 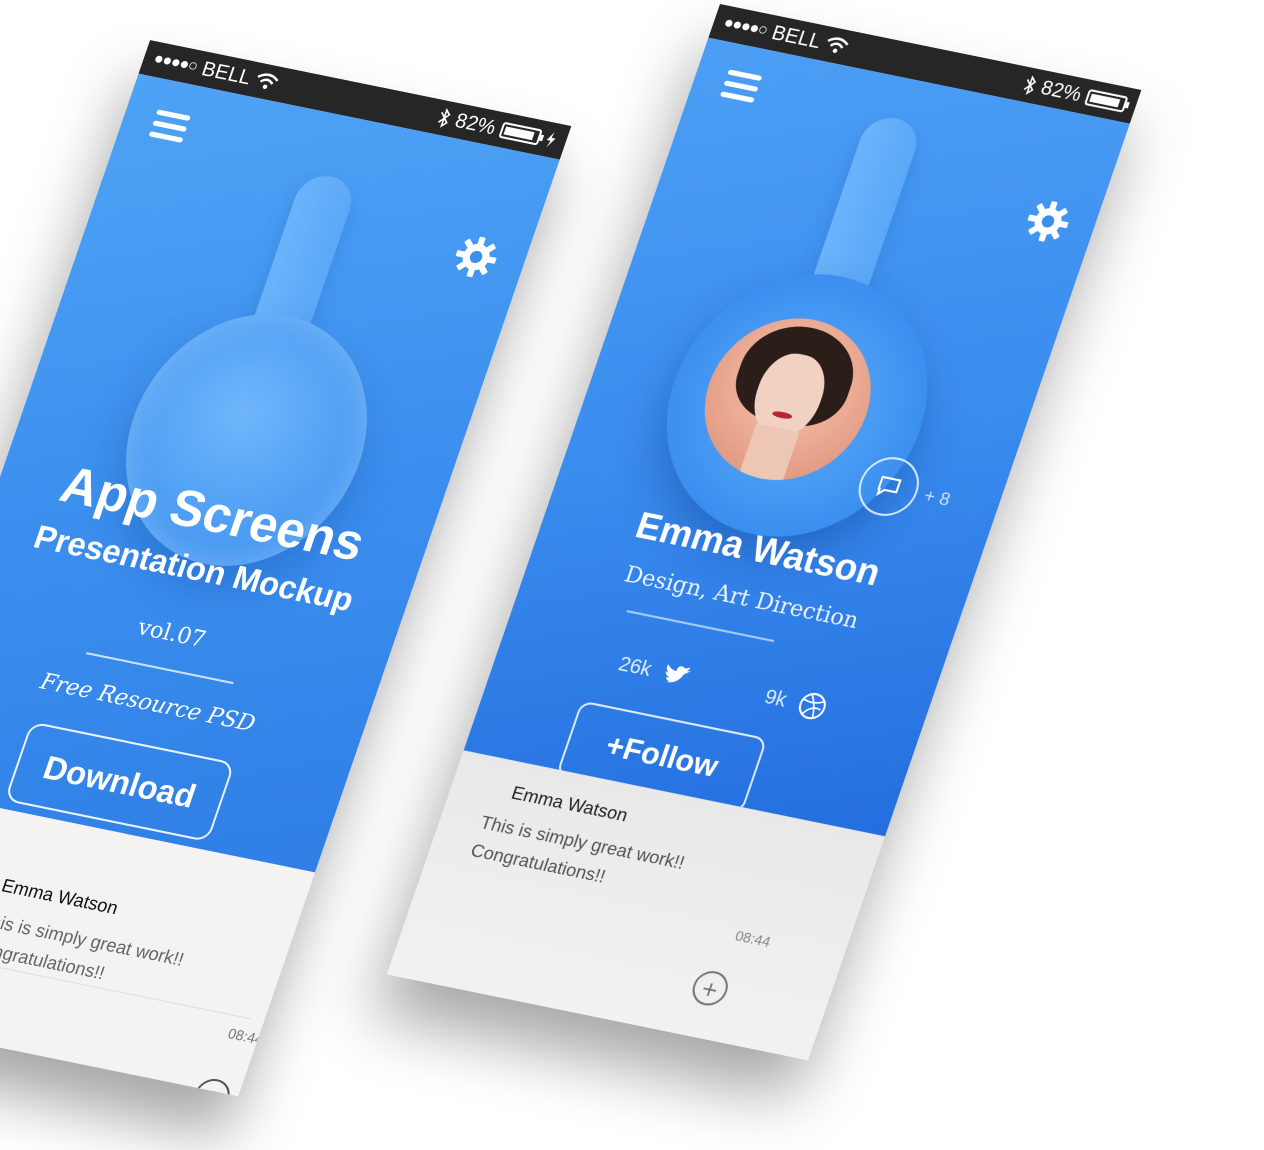 What do you see at coordinates (796, 703) in the screenshot?
I see `dribbble-stat: 9k` at bounding box center [796, 703].